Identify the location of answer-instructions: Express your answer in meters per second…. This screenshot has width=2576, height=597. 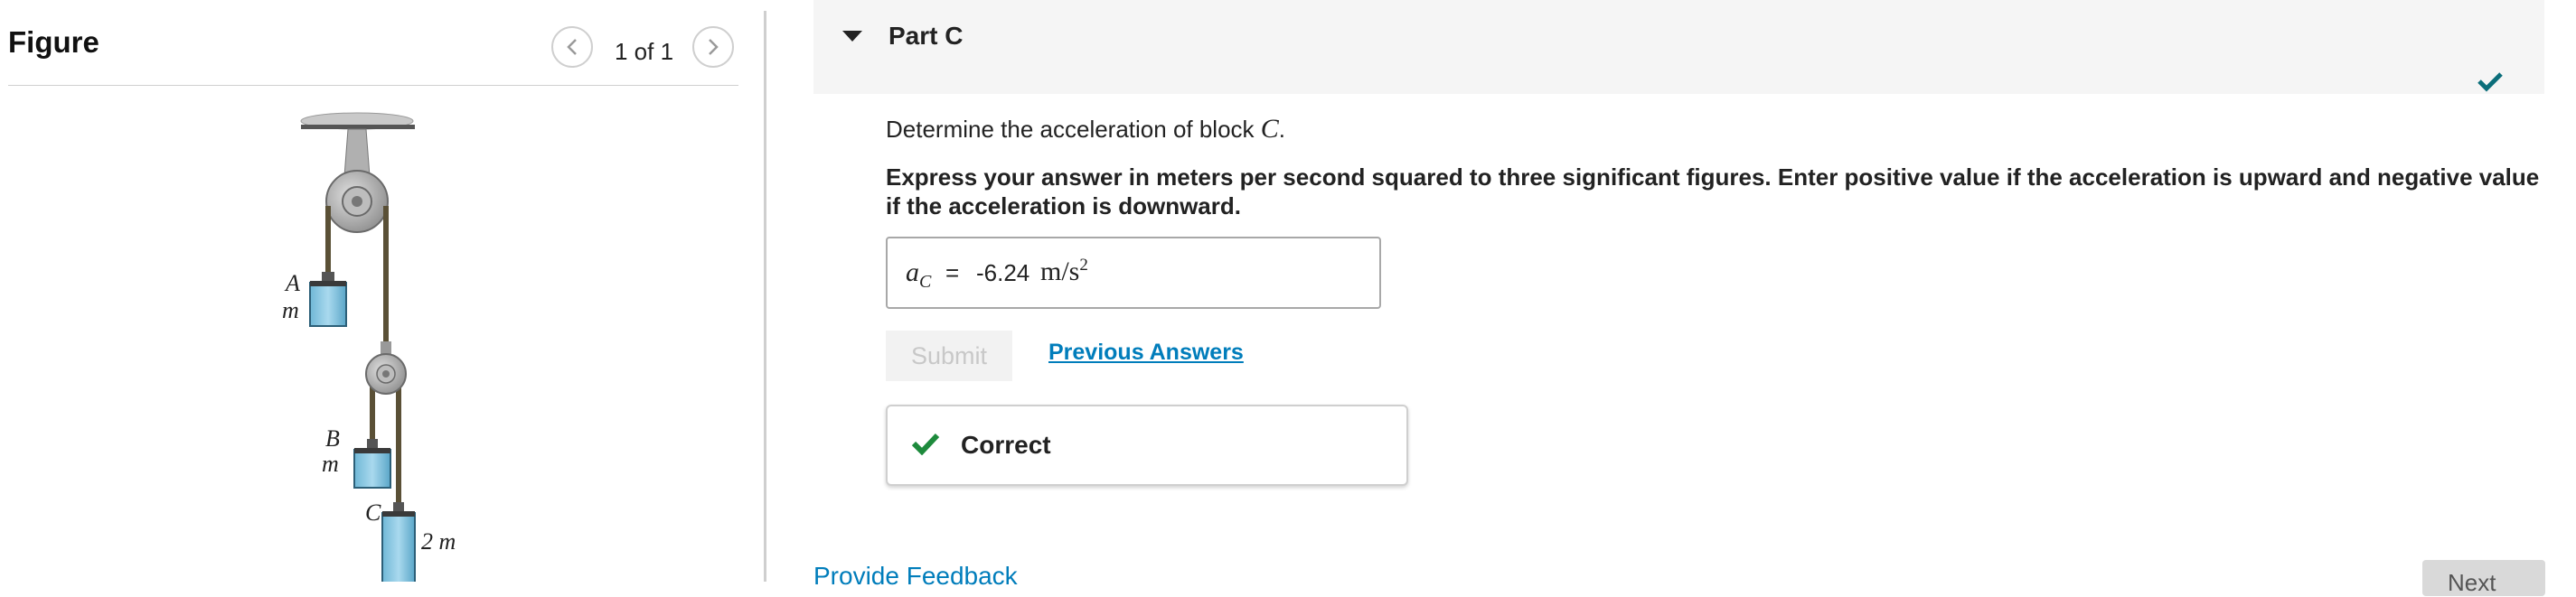
(1713, 191).